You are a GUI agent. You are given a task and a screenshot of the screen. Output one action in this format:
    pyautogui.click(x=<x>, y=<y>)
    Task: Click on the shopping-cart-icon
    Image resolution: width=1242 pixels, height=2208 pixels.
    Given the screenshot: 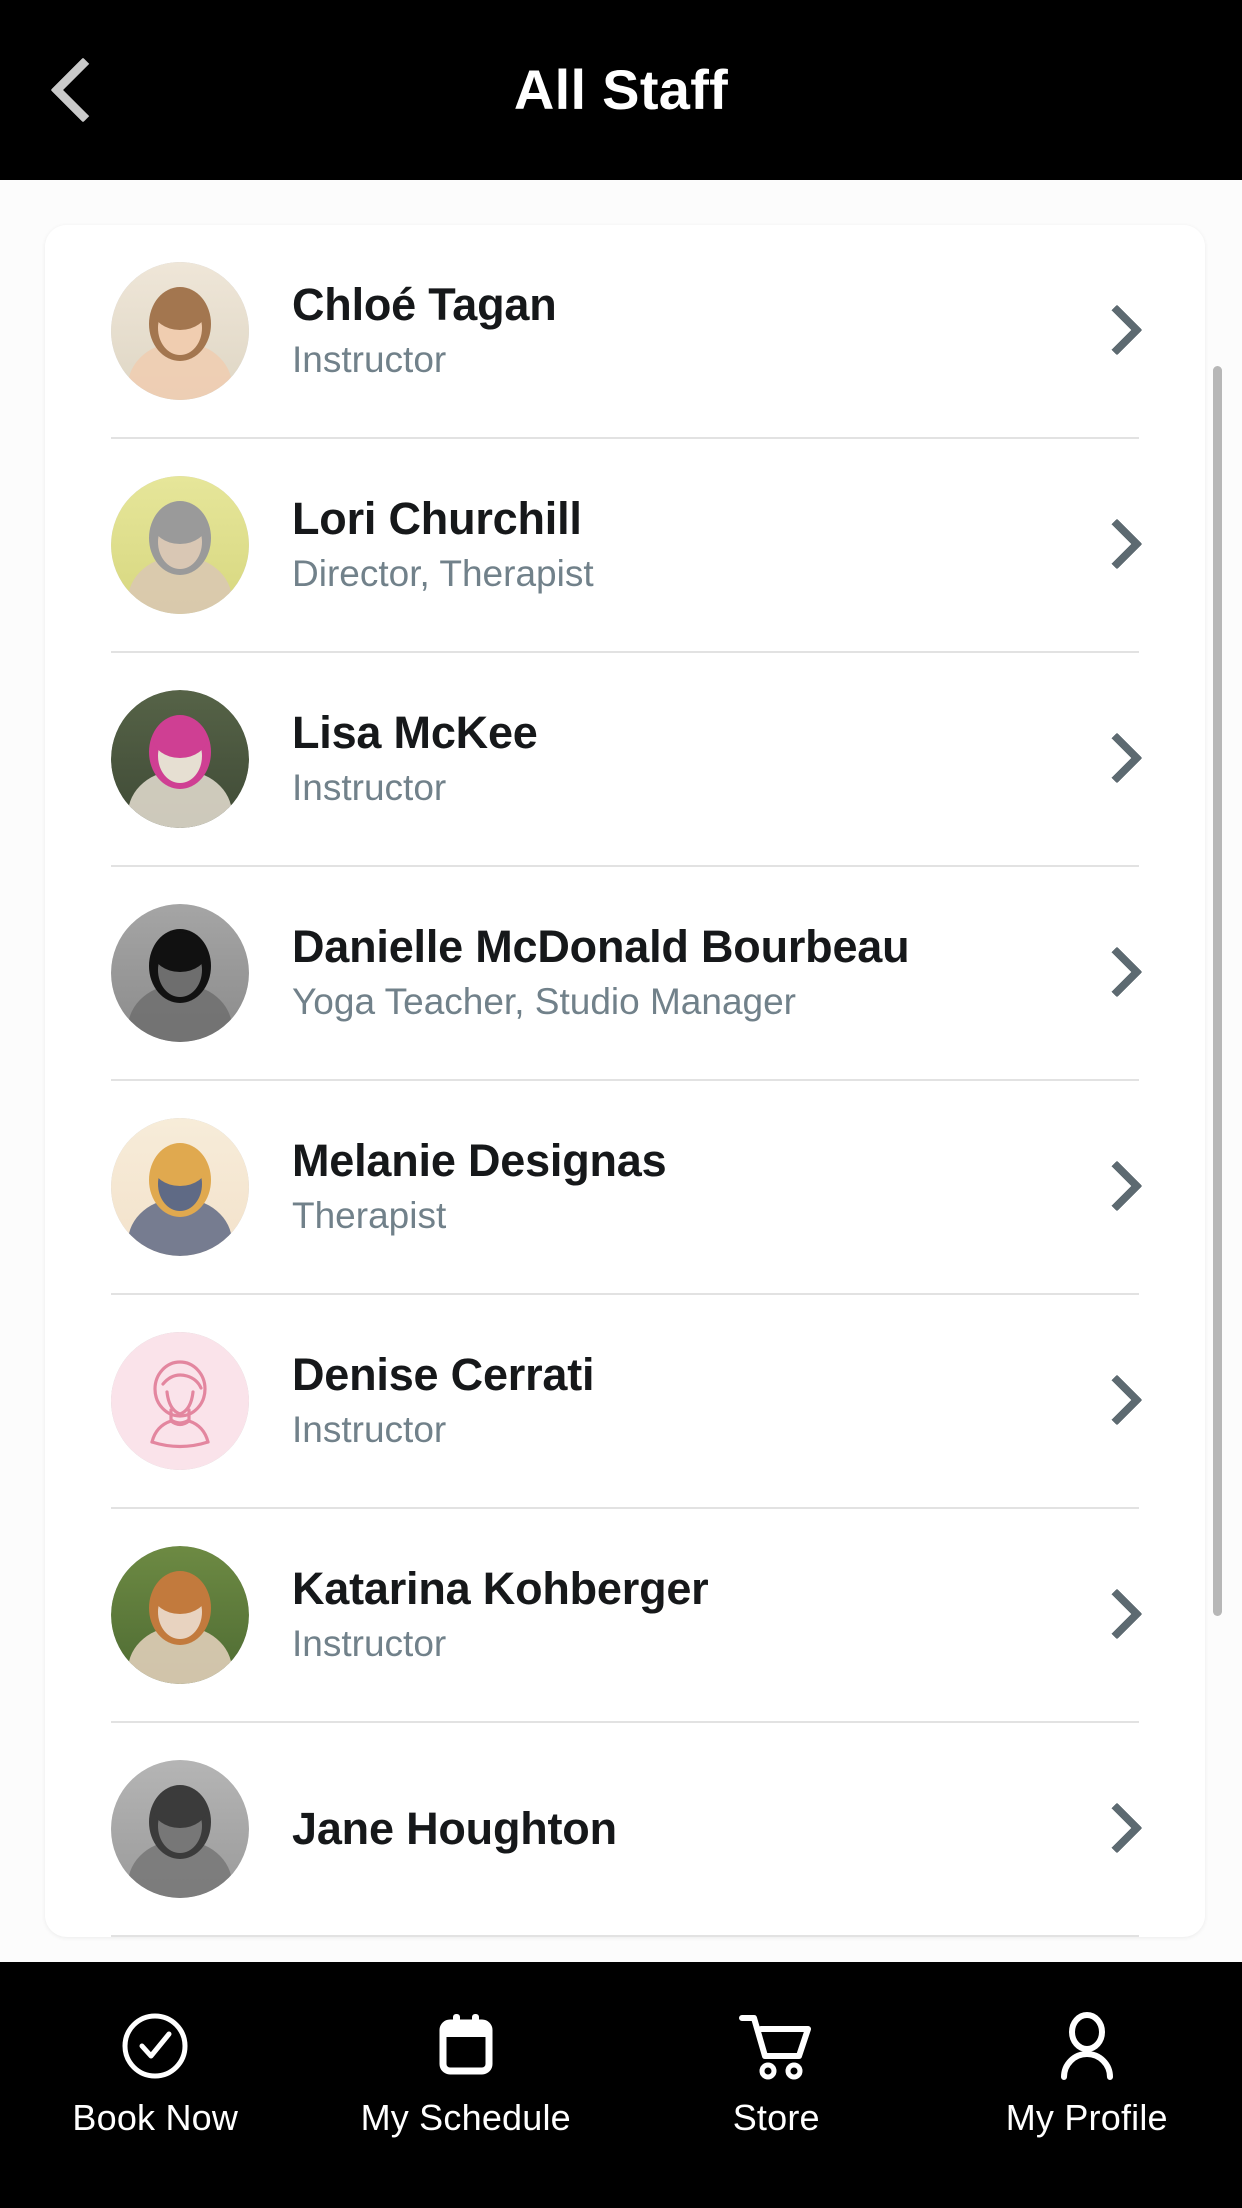 What is the action you would take?
    pyautogui.click(x=776, y=2046)
    